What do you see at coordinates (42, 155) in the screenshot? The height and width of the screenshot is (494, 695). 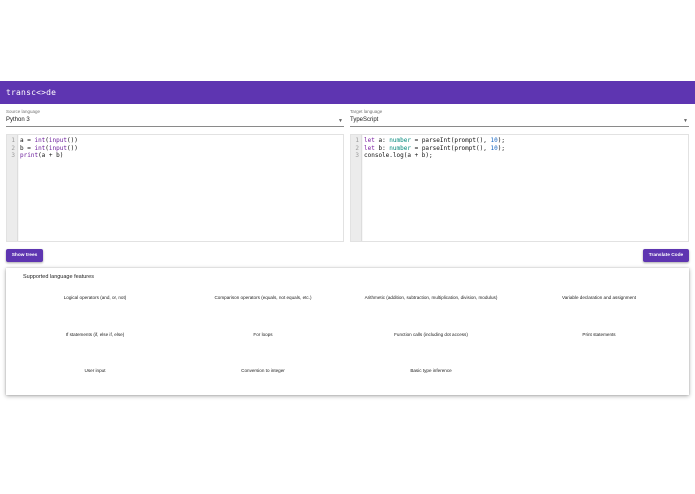 I see `code-line: print(a + b)` at bounding box center [42, 155].